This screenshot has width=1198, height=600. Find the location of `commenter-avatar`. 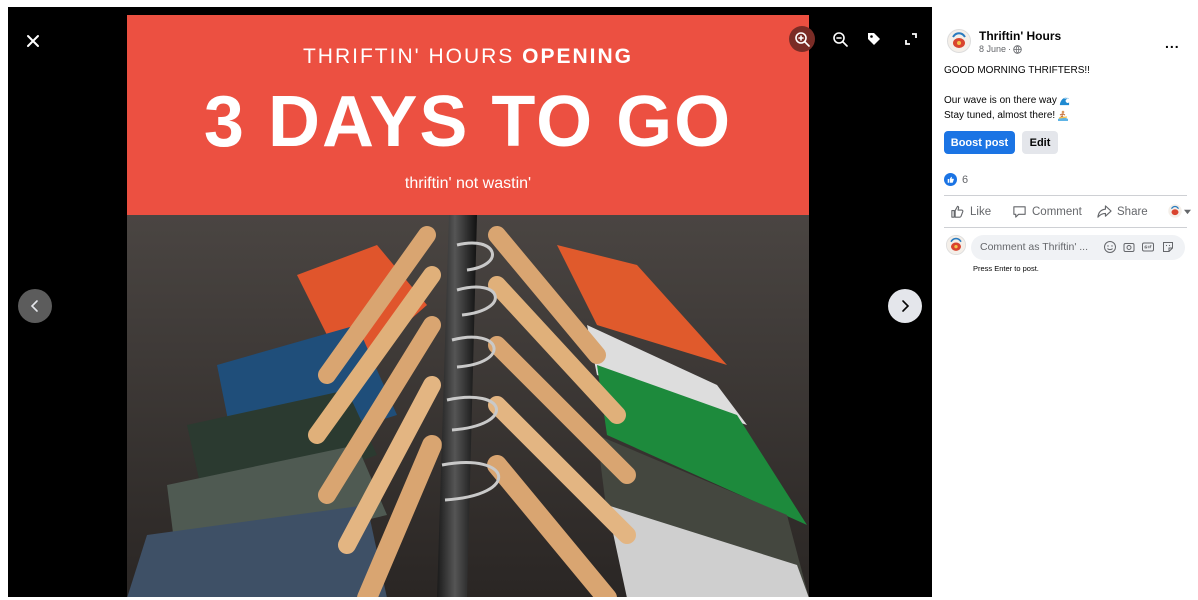

commenter-avatar is located at coordinates (956, 245).